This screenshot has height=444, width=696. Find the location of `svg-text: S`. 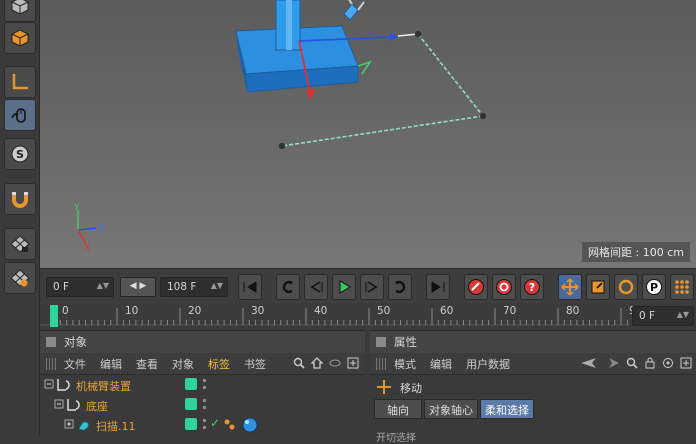

svg-text: S is located at coordinates (20, 154).